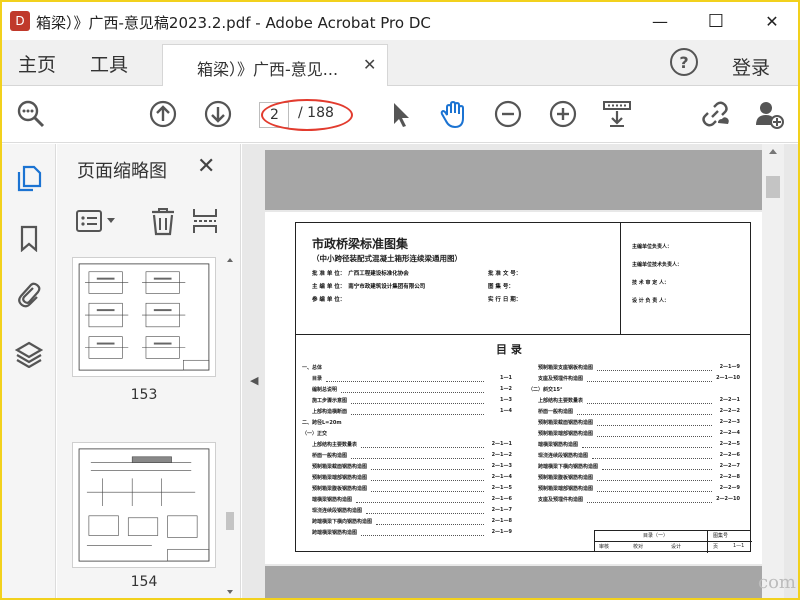 The width and height of the screenshot is (800, 600). Describe the element at coordinates (501, 488) in the screenshot. I see `toc-entry-page: 2—1—5` at that location.